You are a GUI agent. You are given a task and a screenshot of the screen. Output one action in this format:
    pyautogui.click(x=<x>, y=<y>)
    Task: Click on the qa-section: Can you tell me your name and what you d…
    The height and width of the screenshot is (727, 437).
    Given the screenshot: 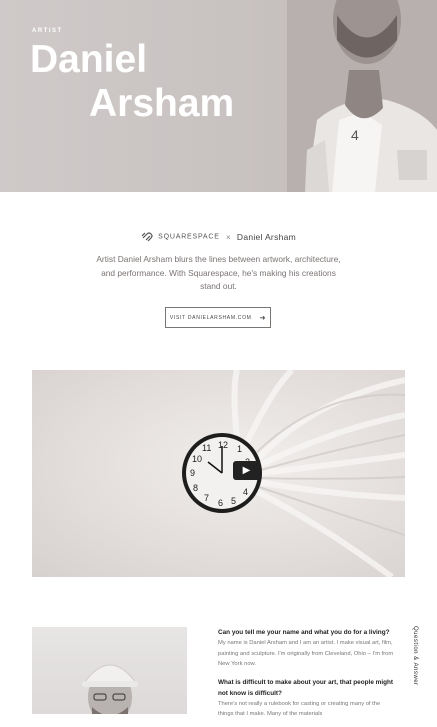 What is the action you would take?
    pyautogui.click(x=307, y=677)
    